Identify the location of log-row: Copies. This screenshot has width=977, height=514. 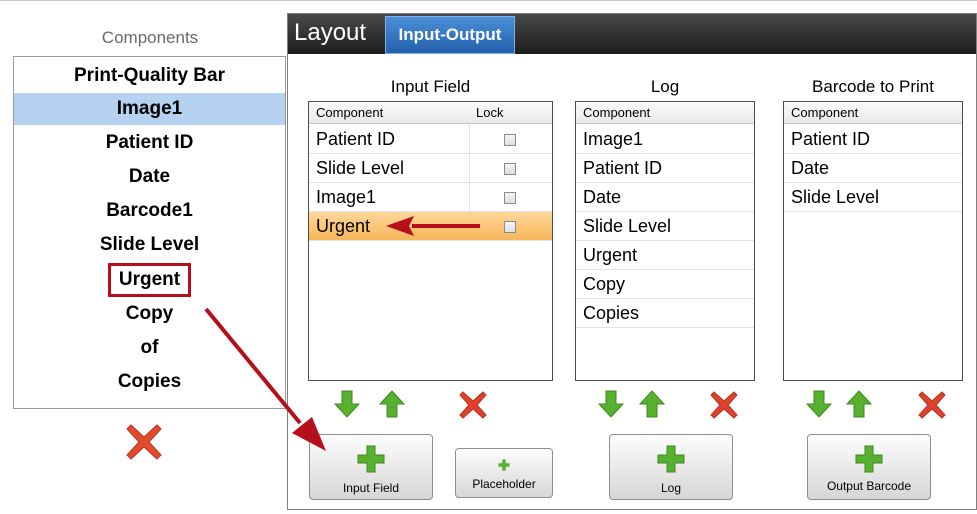
(665, 313).